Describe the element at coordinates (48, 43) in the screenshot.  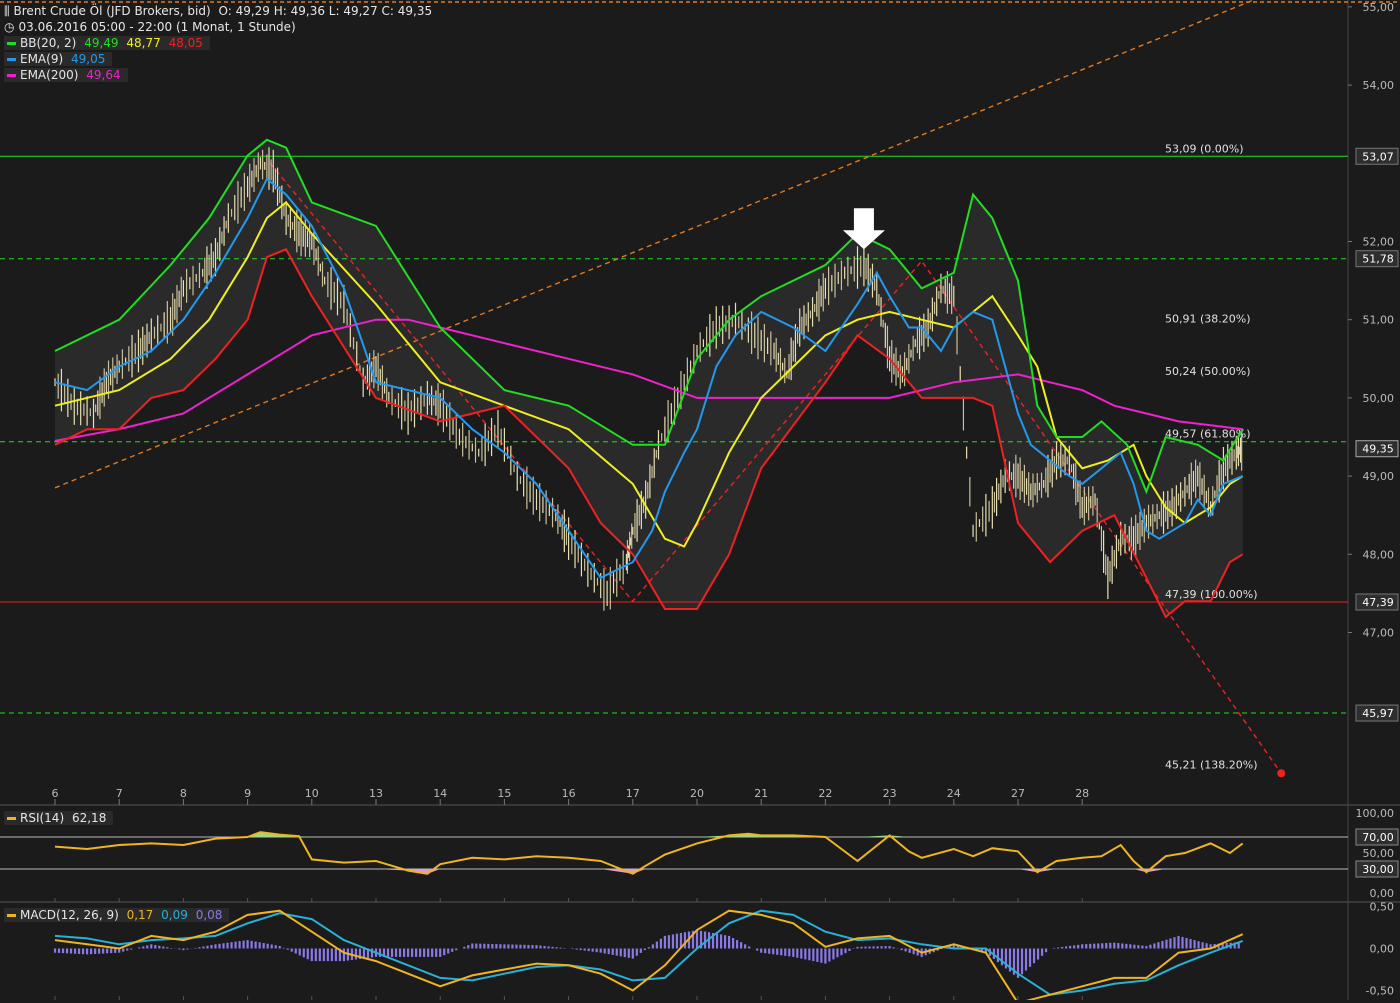
I see `legend-bb-label: BB(20, 2)` at that location.